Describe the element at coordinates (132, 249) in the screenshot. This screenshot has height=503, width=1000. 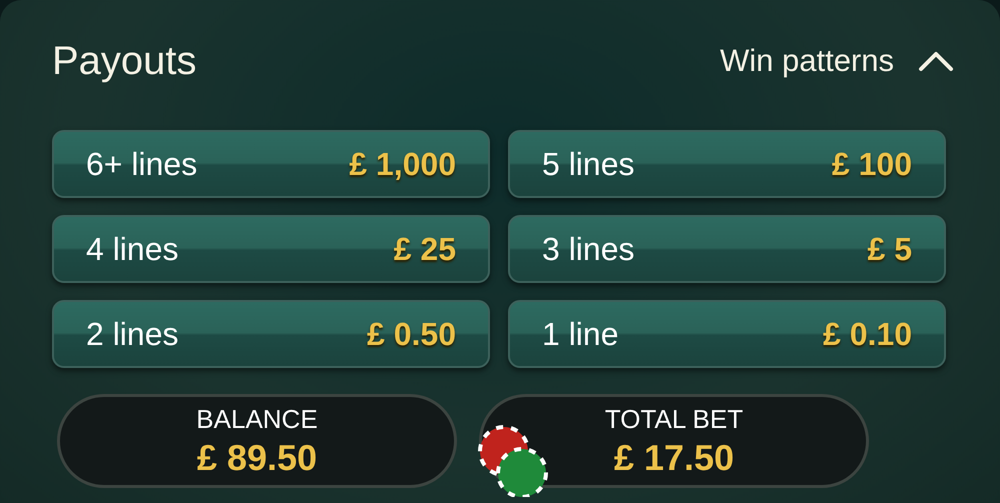
I see `payout-label: 4 lines` at that location.